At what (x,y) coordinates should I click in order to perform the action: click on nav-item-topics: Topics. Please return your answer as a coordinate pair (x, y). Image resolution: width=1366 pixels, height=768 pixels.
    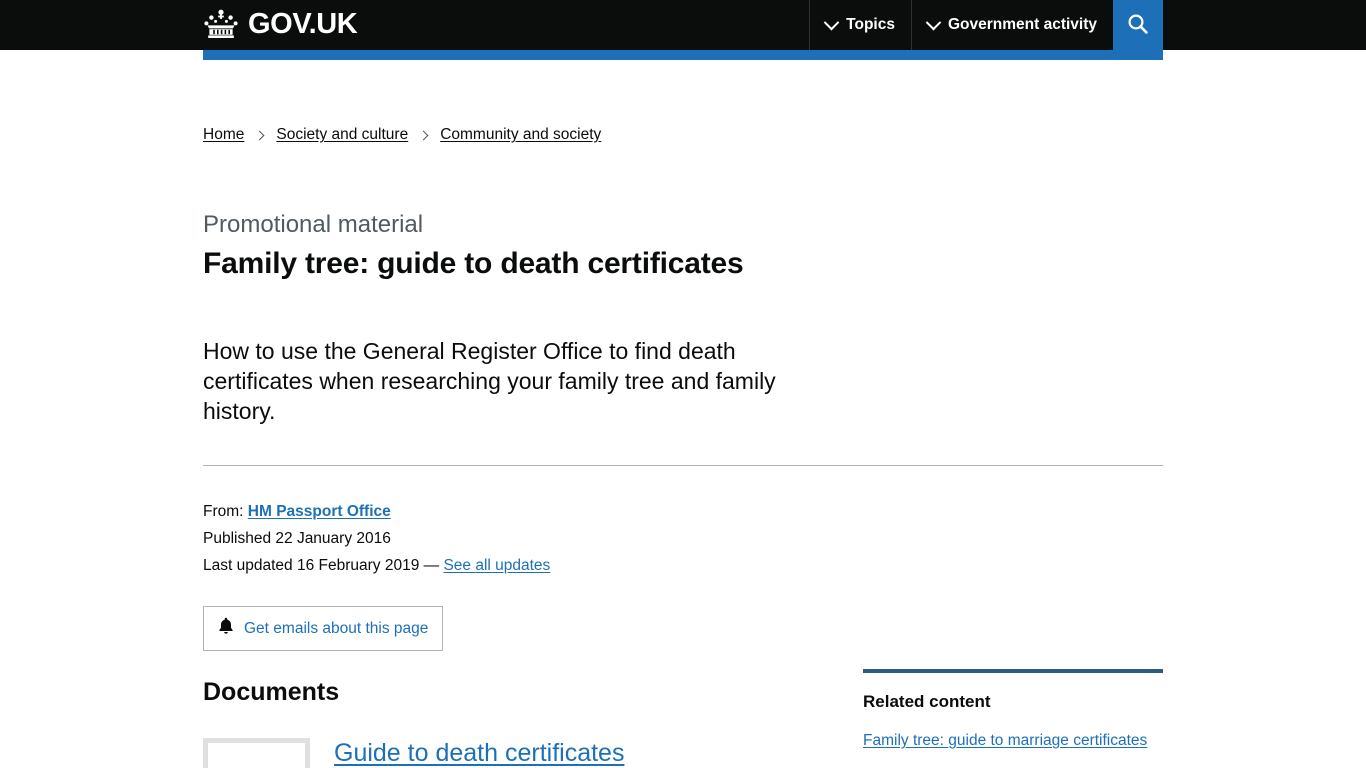
    Looking at the image, I should click on (860, 25).